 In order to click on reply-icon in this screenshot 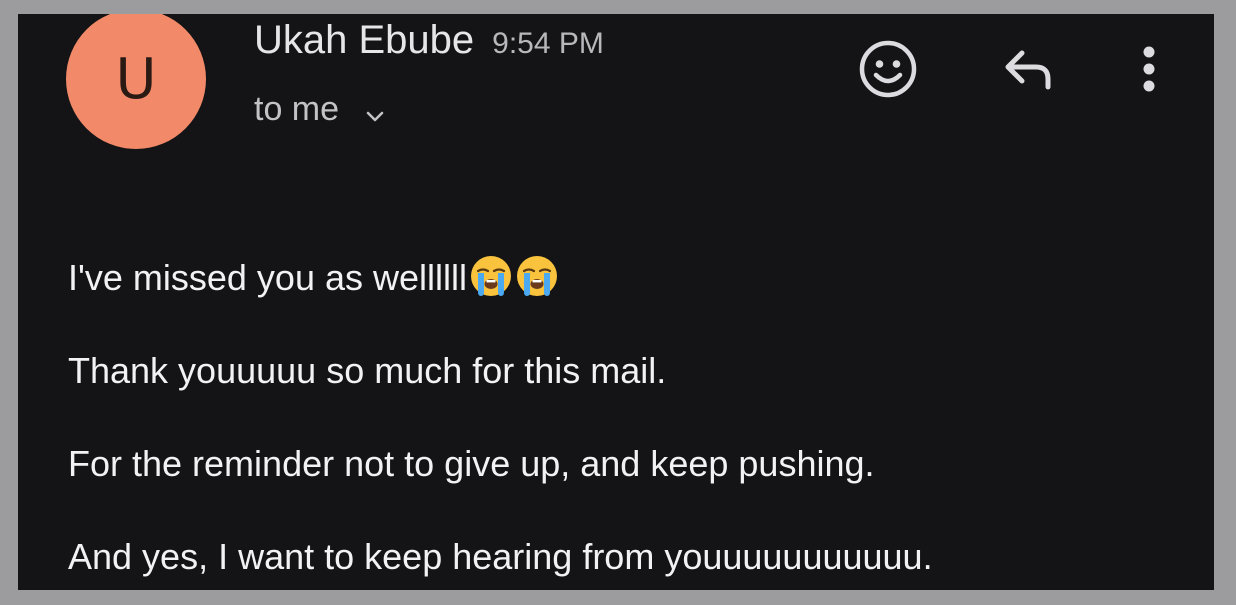, I will do `click(1028, 71)`.